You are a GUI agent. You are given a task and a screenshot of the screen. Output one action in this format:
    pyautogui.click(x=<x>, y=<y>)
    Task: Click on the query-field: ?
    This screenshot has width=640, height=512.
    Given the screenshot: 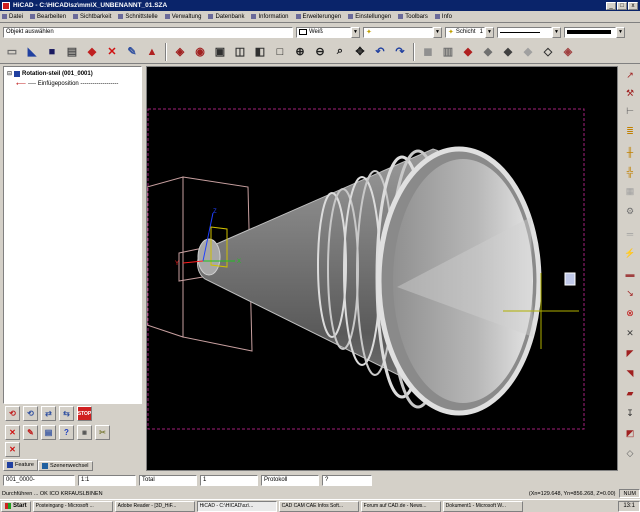 What is the action you would take?
    pyautogui.click(x=347, y=480)
    